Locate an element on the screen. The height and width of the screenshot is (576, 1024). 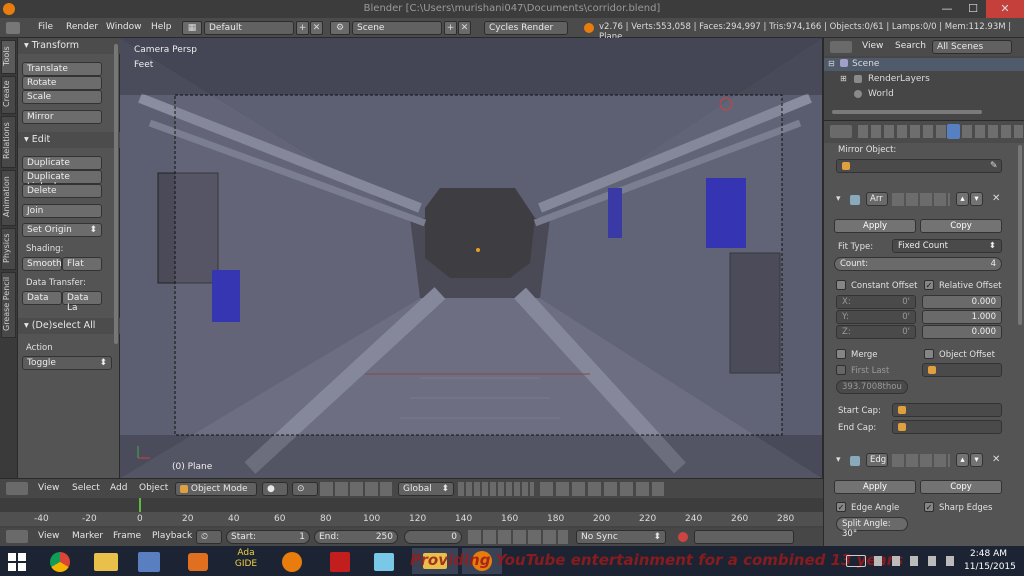
timeline-menu-marker: Marker is located at coordinates (87, 536).